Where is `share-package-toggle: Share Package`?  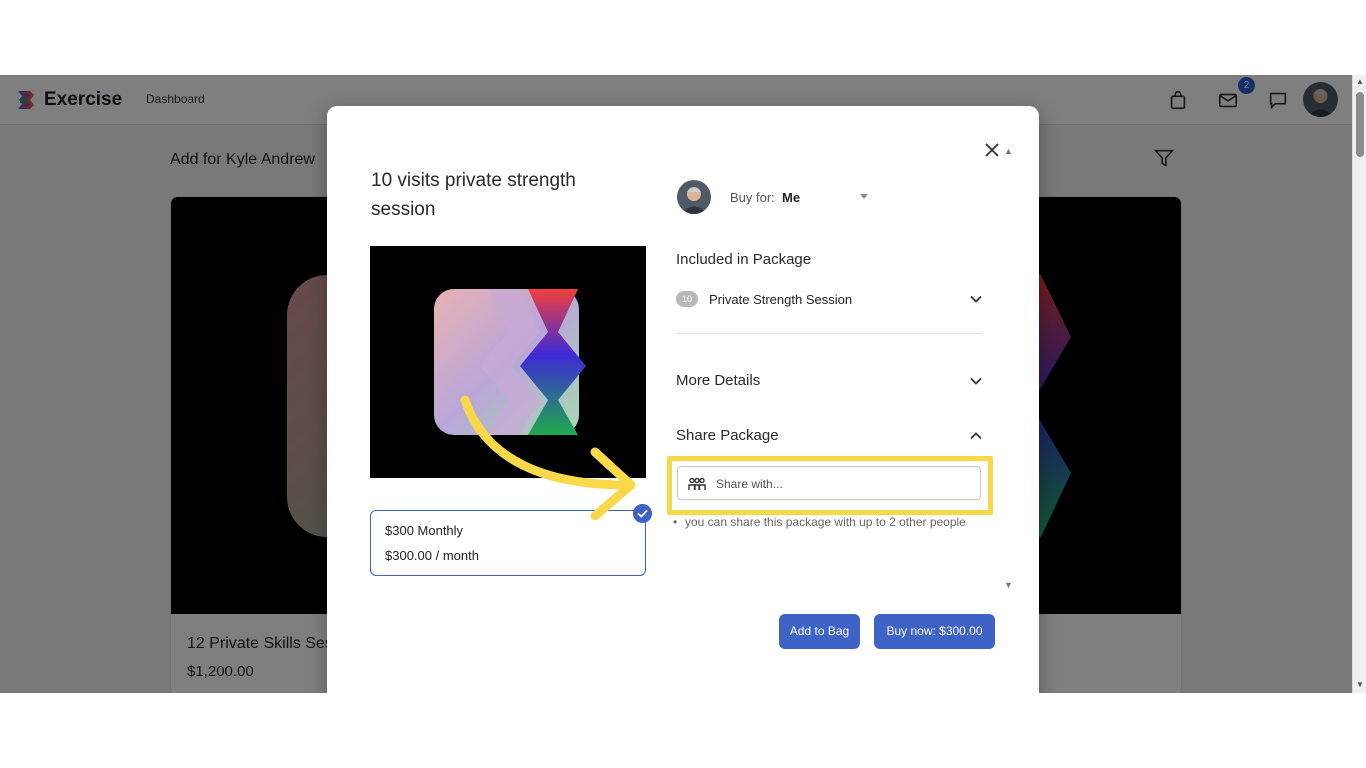 share-package-toggle: Share Package is located at coordinates (727, 435).